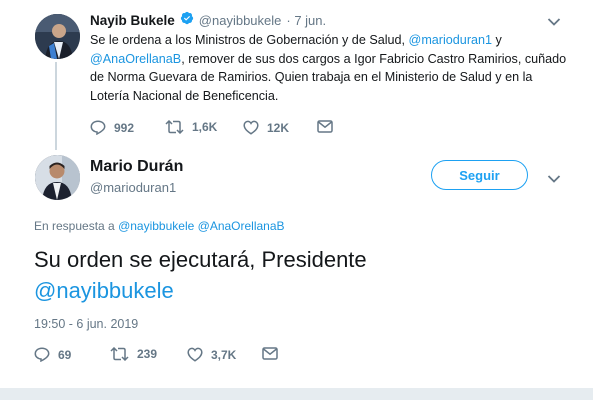 This screenshot has width=593, height=400. What do you see at coordinates (306, 20) in the screenshot?
I see `tweet-date: · 7 jun.` at bounding box center [306, 20].